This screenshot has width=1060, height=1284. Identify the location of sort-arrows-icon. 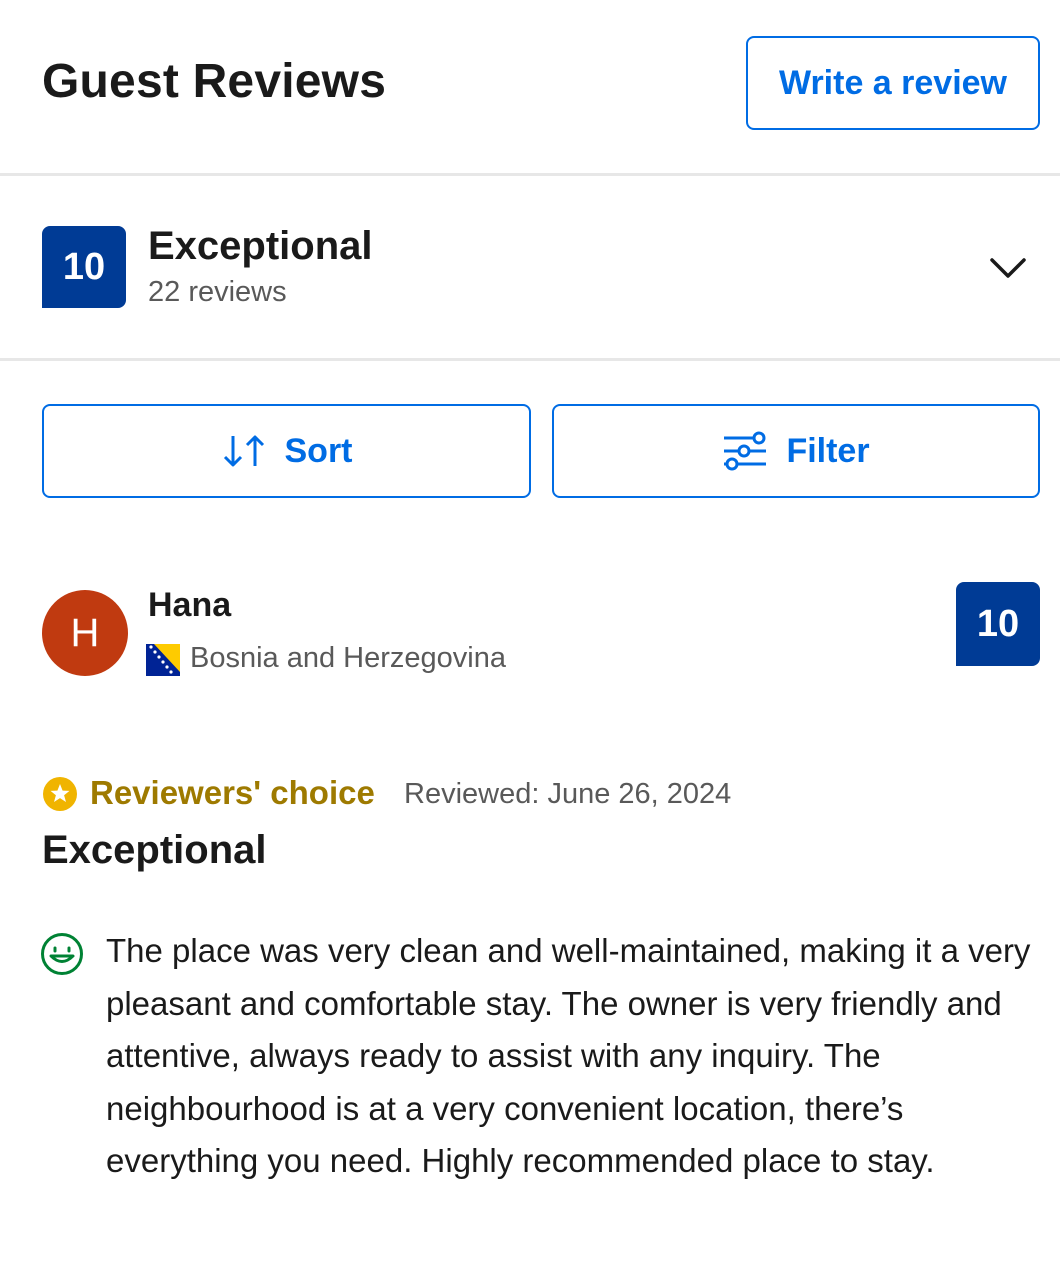
(244, 451).